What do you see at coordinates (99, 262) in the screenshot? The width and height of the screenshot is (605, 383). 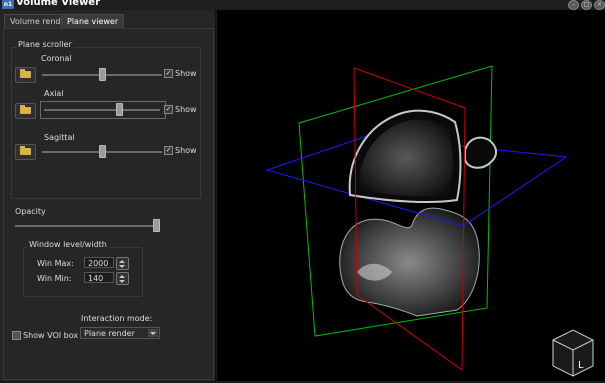 I see `win-max-input: 2000` at bounding box center [99, 262].